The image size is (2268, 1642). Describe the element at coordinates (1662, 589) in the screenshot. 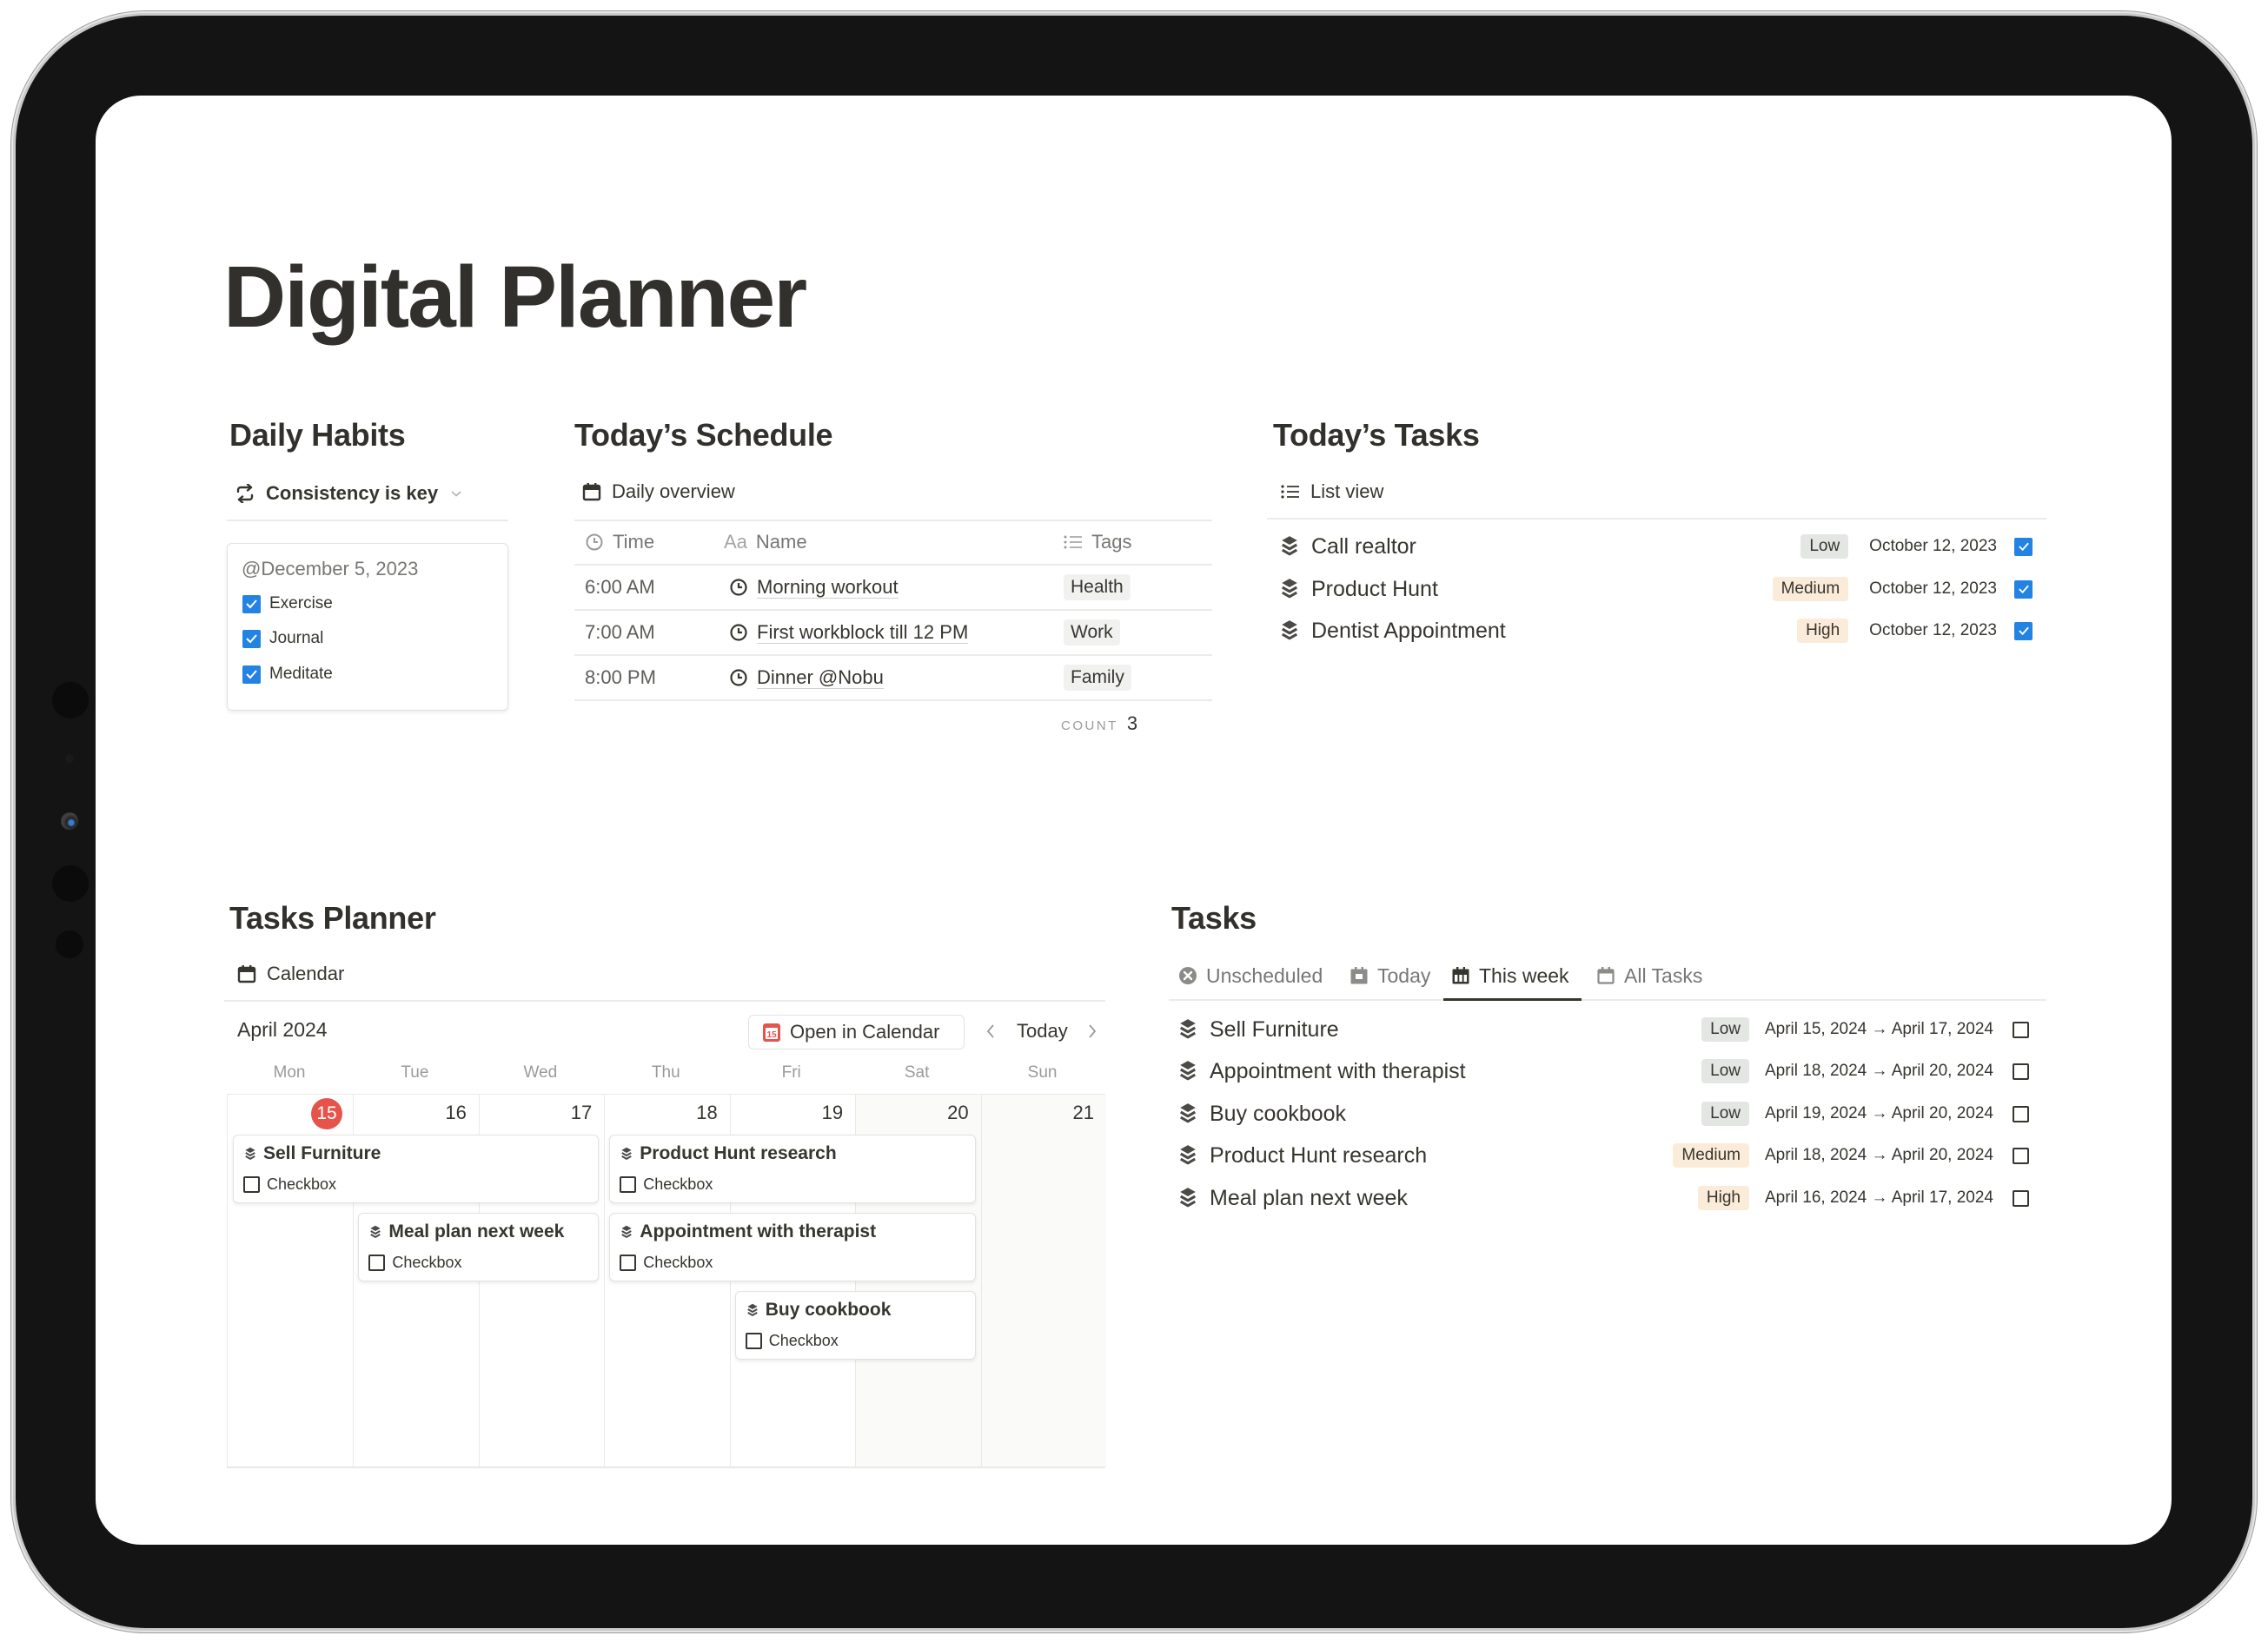

I see `list-item: Product Hunt Medium October 12, 2023` at that location.